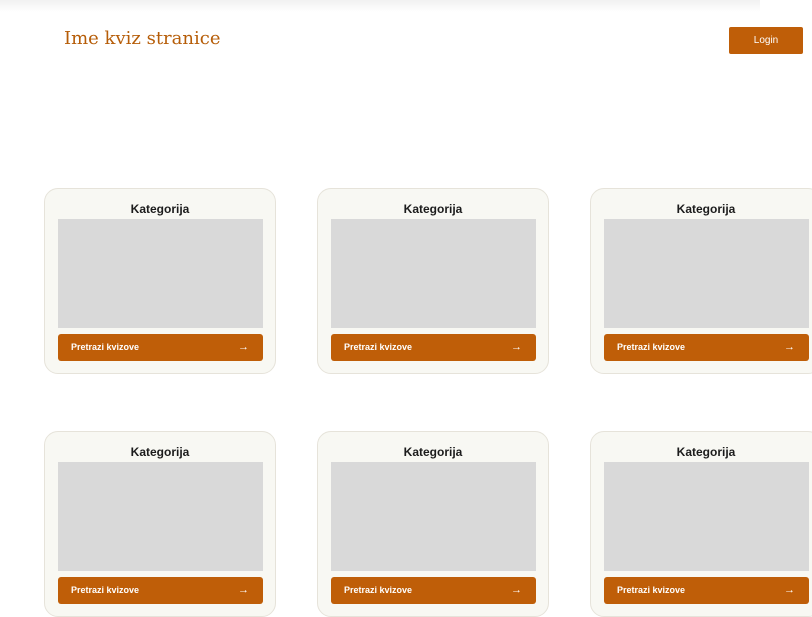  Describe the element at coordinates (142, 38) in the screenshot. I see `site-title: Ime kviz stranice` at that location.